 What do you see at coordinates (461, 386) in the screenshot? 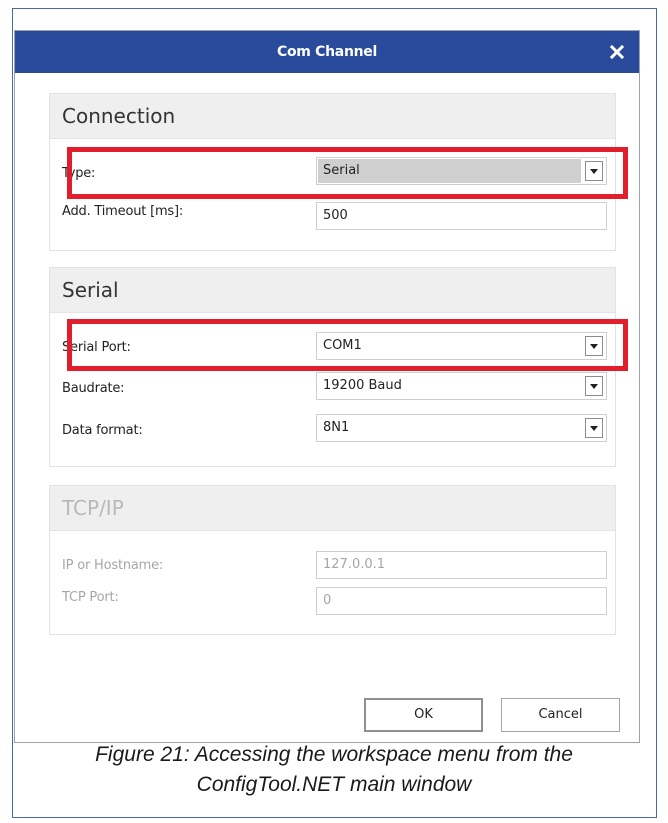
I see `baudrate-select: 19200 Baud` at bounding box center [461, 386].